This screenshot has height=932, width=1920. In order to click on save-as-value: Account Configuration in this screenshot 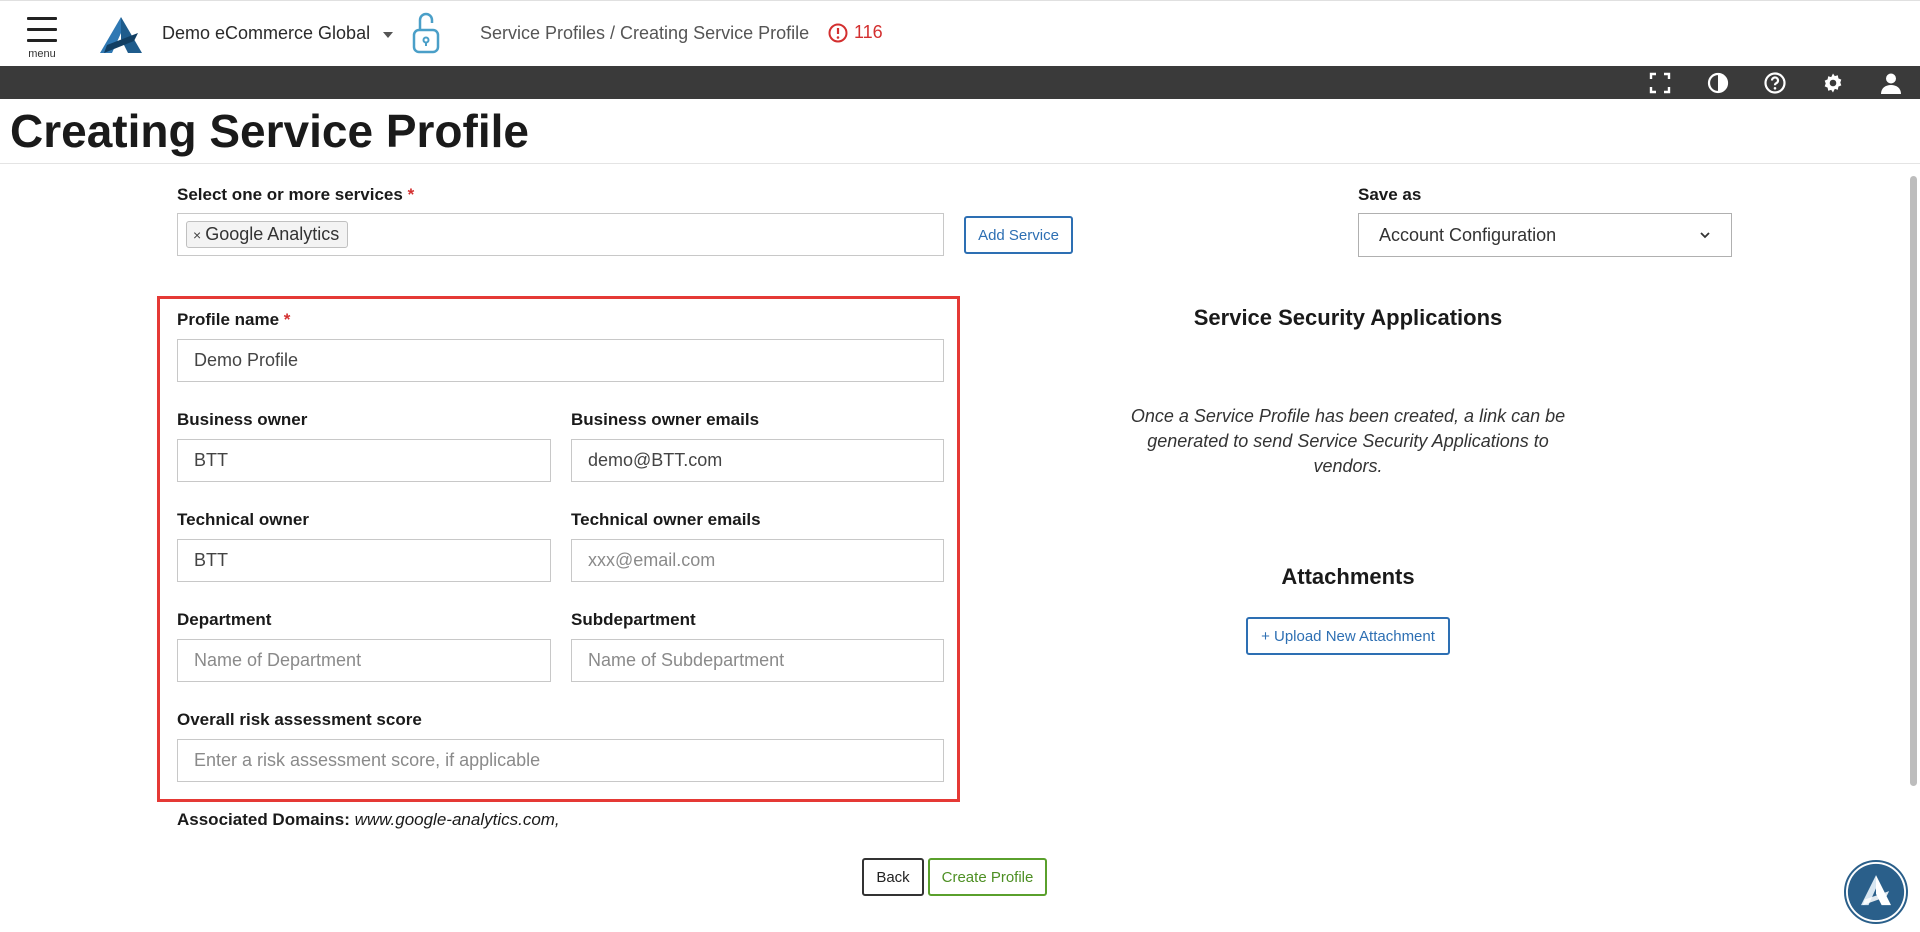, I will do `click(1468, 234)`.